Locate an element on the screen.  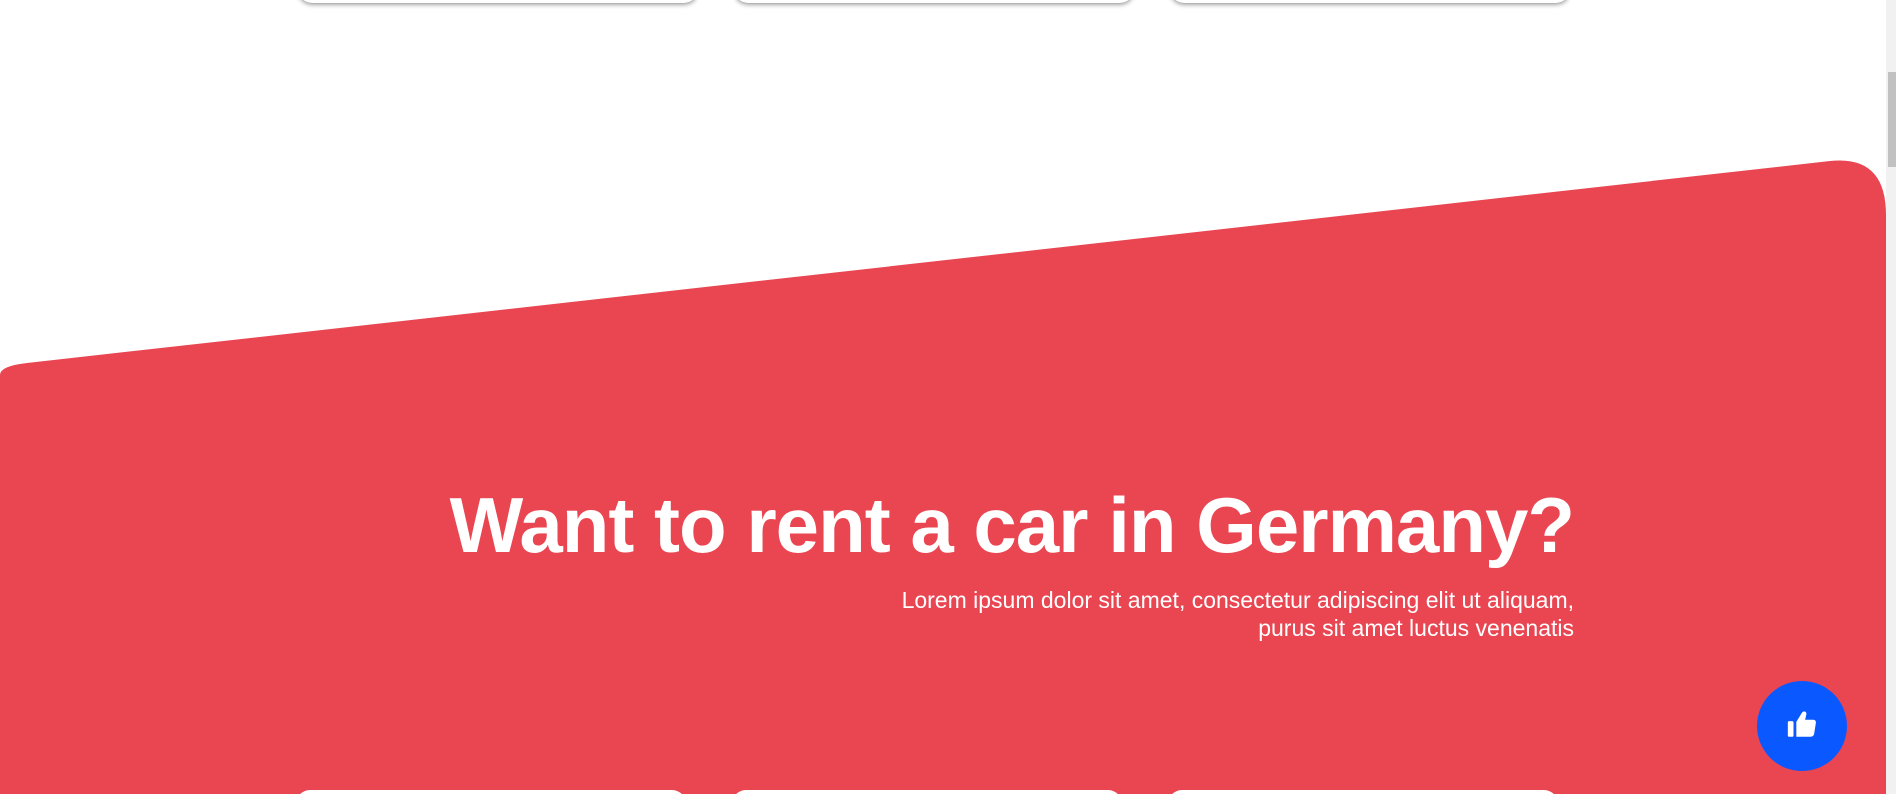
like-button is located at coordinates (1802, 726).